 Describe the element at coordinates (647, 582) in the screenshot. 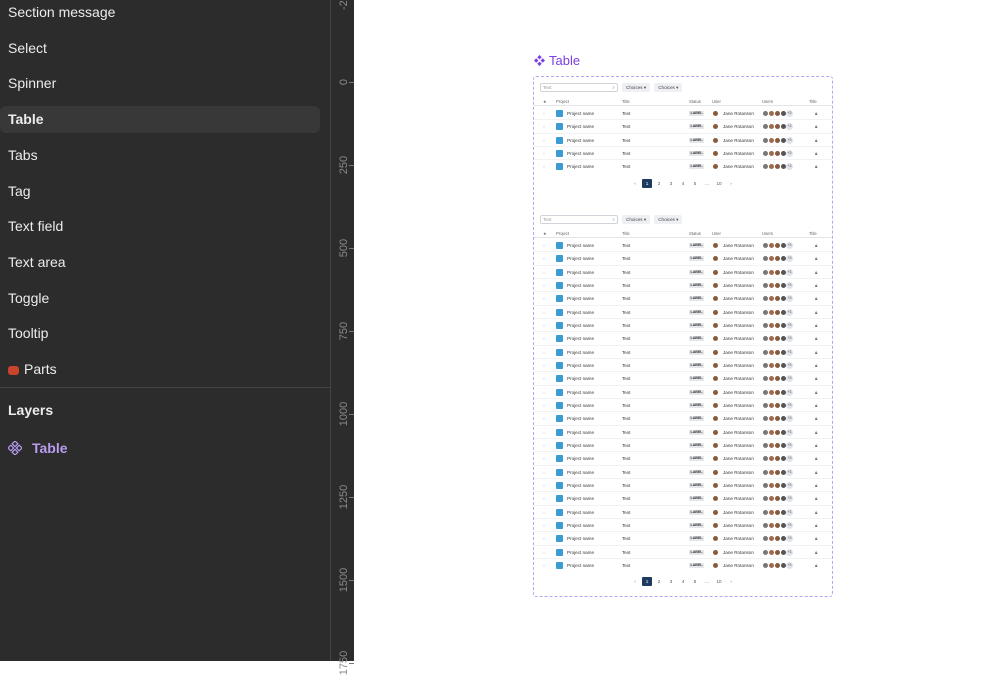

I see `page-button-1: 1` at that location.